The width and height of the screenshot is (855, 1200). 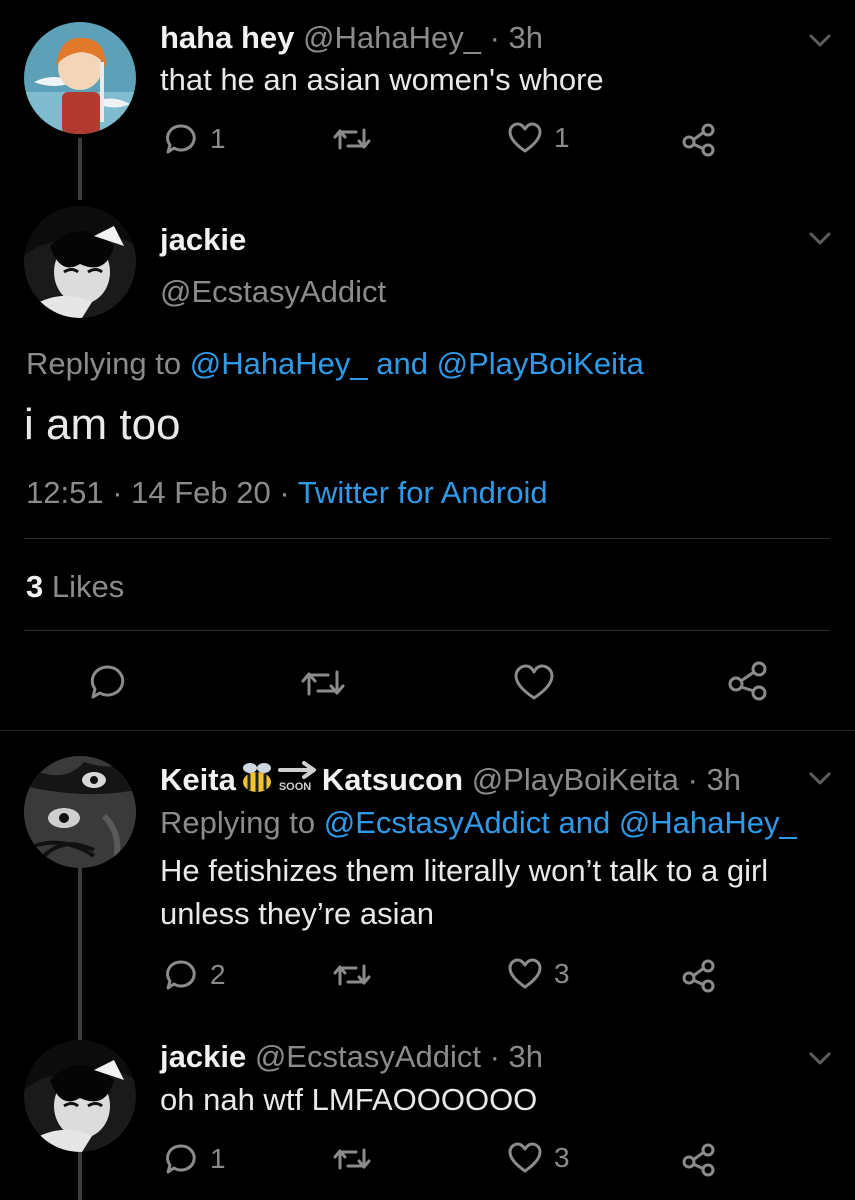 What do you see at coordinates (158, 492) in the screenshot?
I see `timestamp: 12:51 · 14 Feb 20 ·` at bounding box center [158, 492].